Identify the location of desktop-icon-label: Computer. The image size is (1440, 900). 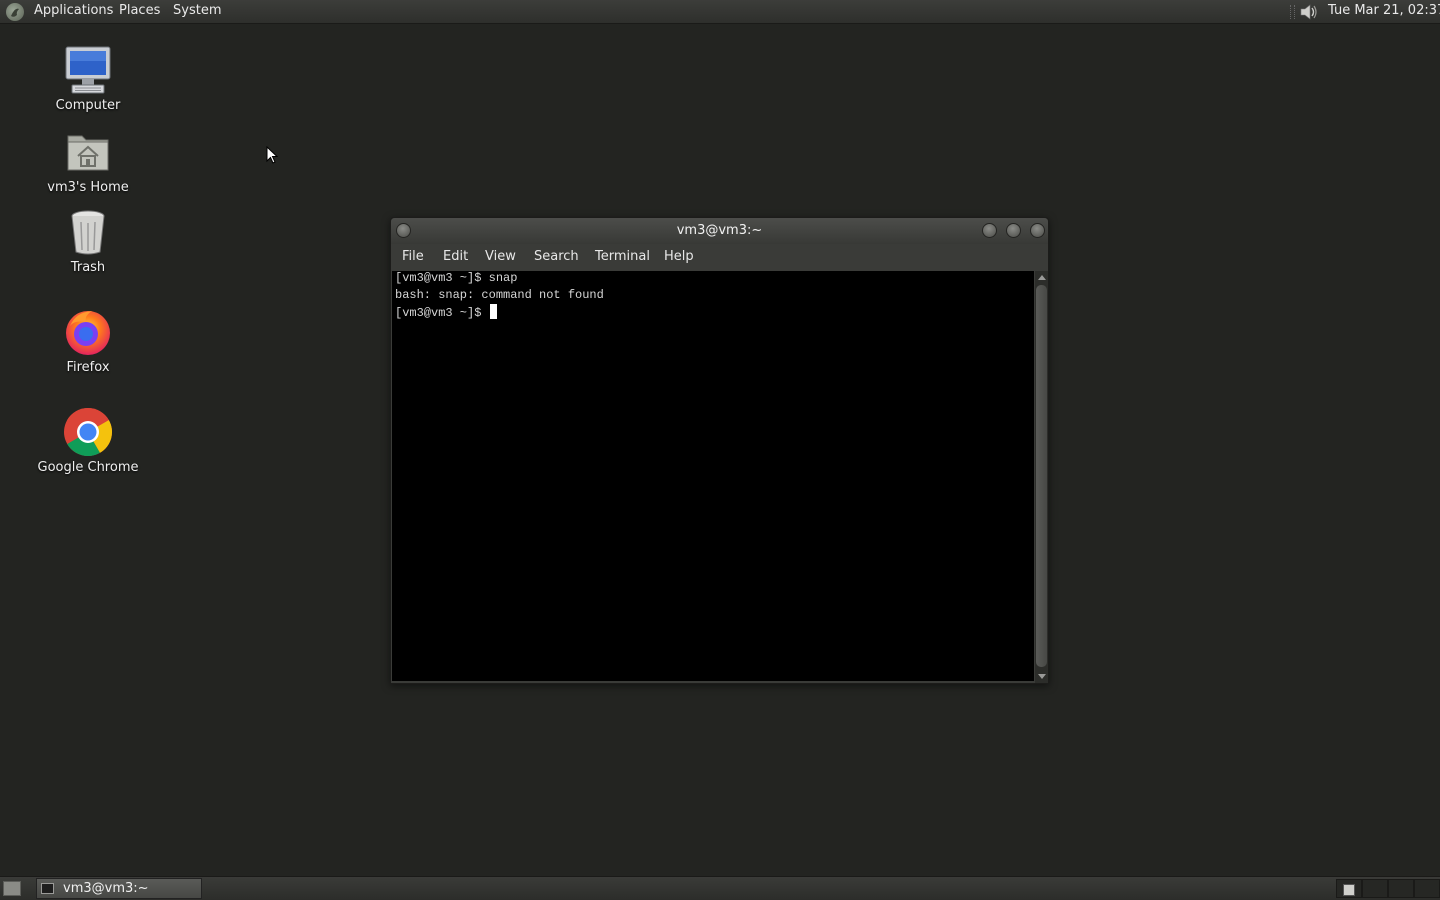
(88, 105).